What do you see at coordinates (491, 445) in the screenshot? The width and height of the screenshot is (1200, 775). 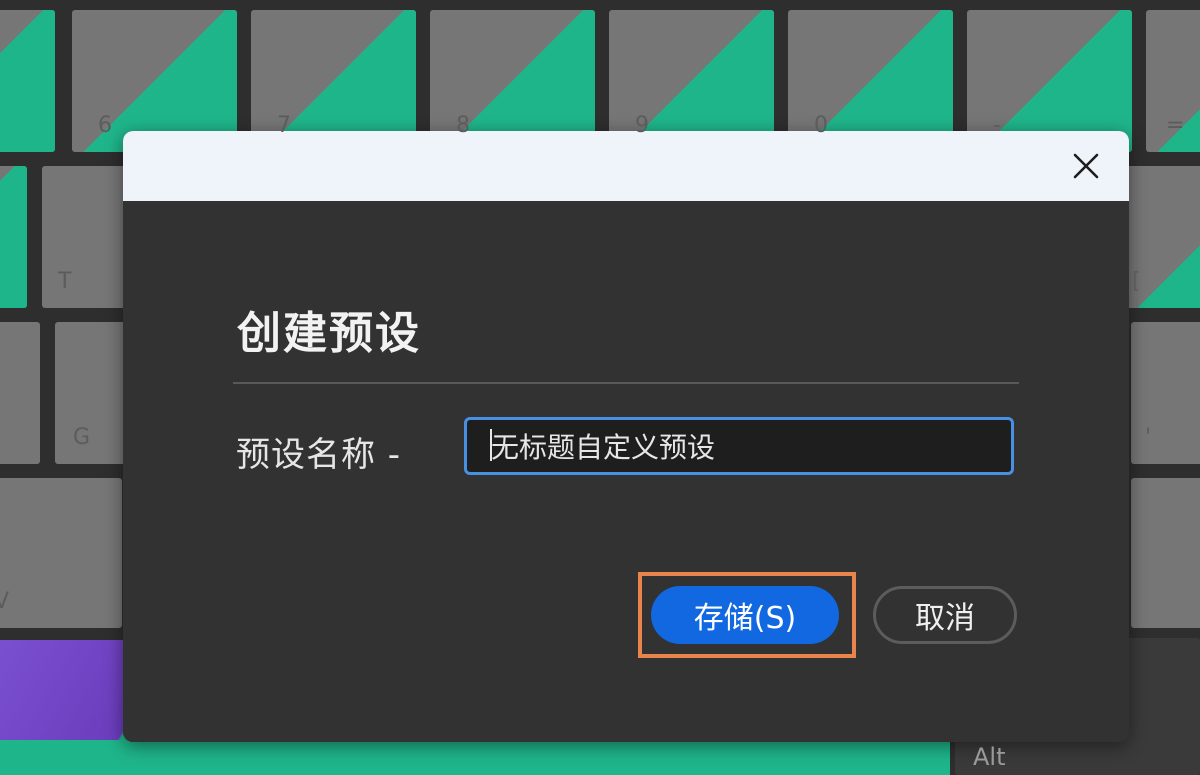 I see `text-cursor` at bounding box center [491, 445].